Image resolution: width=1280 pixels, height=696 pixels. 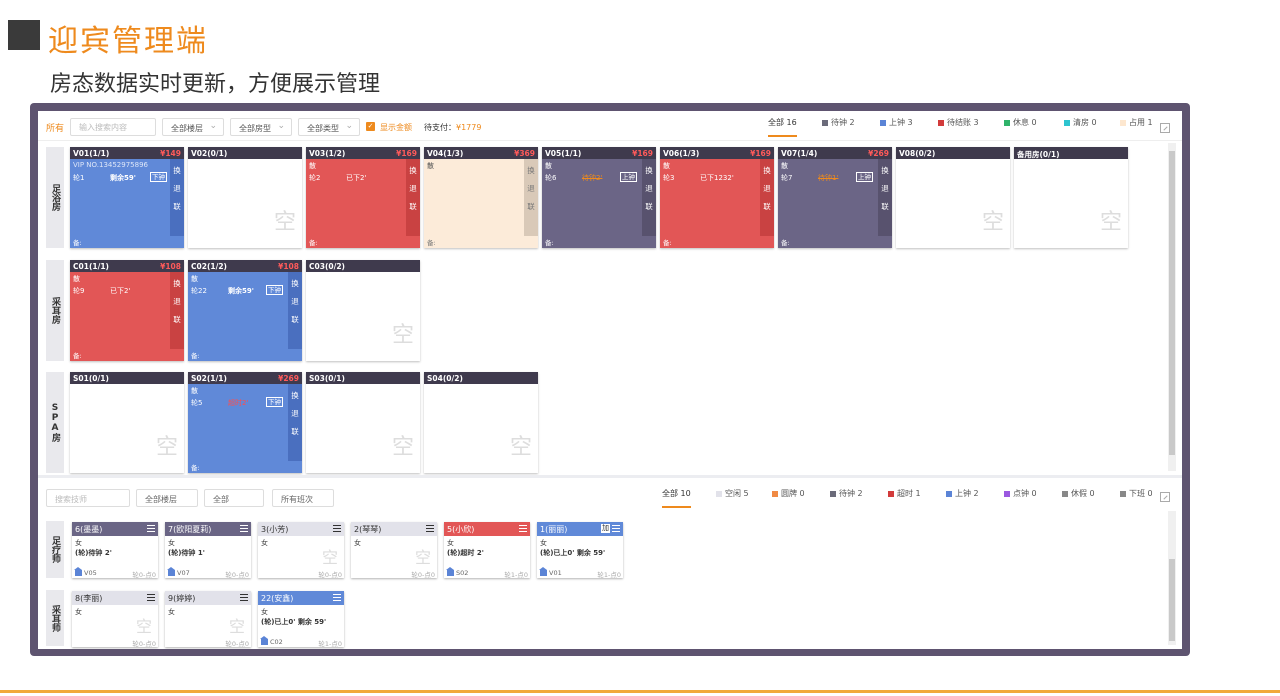 I want to click on room-card-s02: S02(1/1) ¥269 散 轮5 超时2' 下钟 换退联 备:, so click(x=245, y=422).